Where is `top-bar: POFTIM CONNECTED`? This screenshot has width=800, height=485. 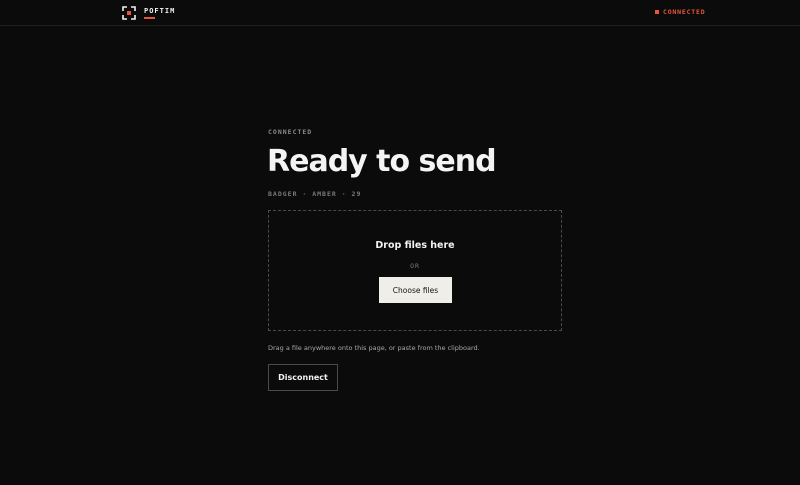 top-bar: POFTIM CONNECTED is located at coordinates (400, 13).